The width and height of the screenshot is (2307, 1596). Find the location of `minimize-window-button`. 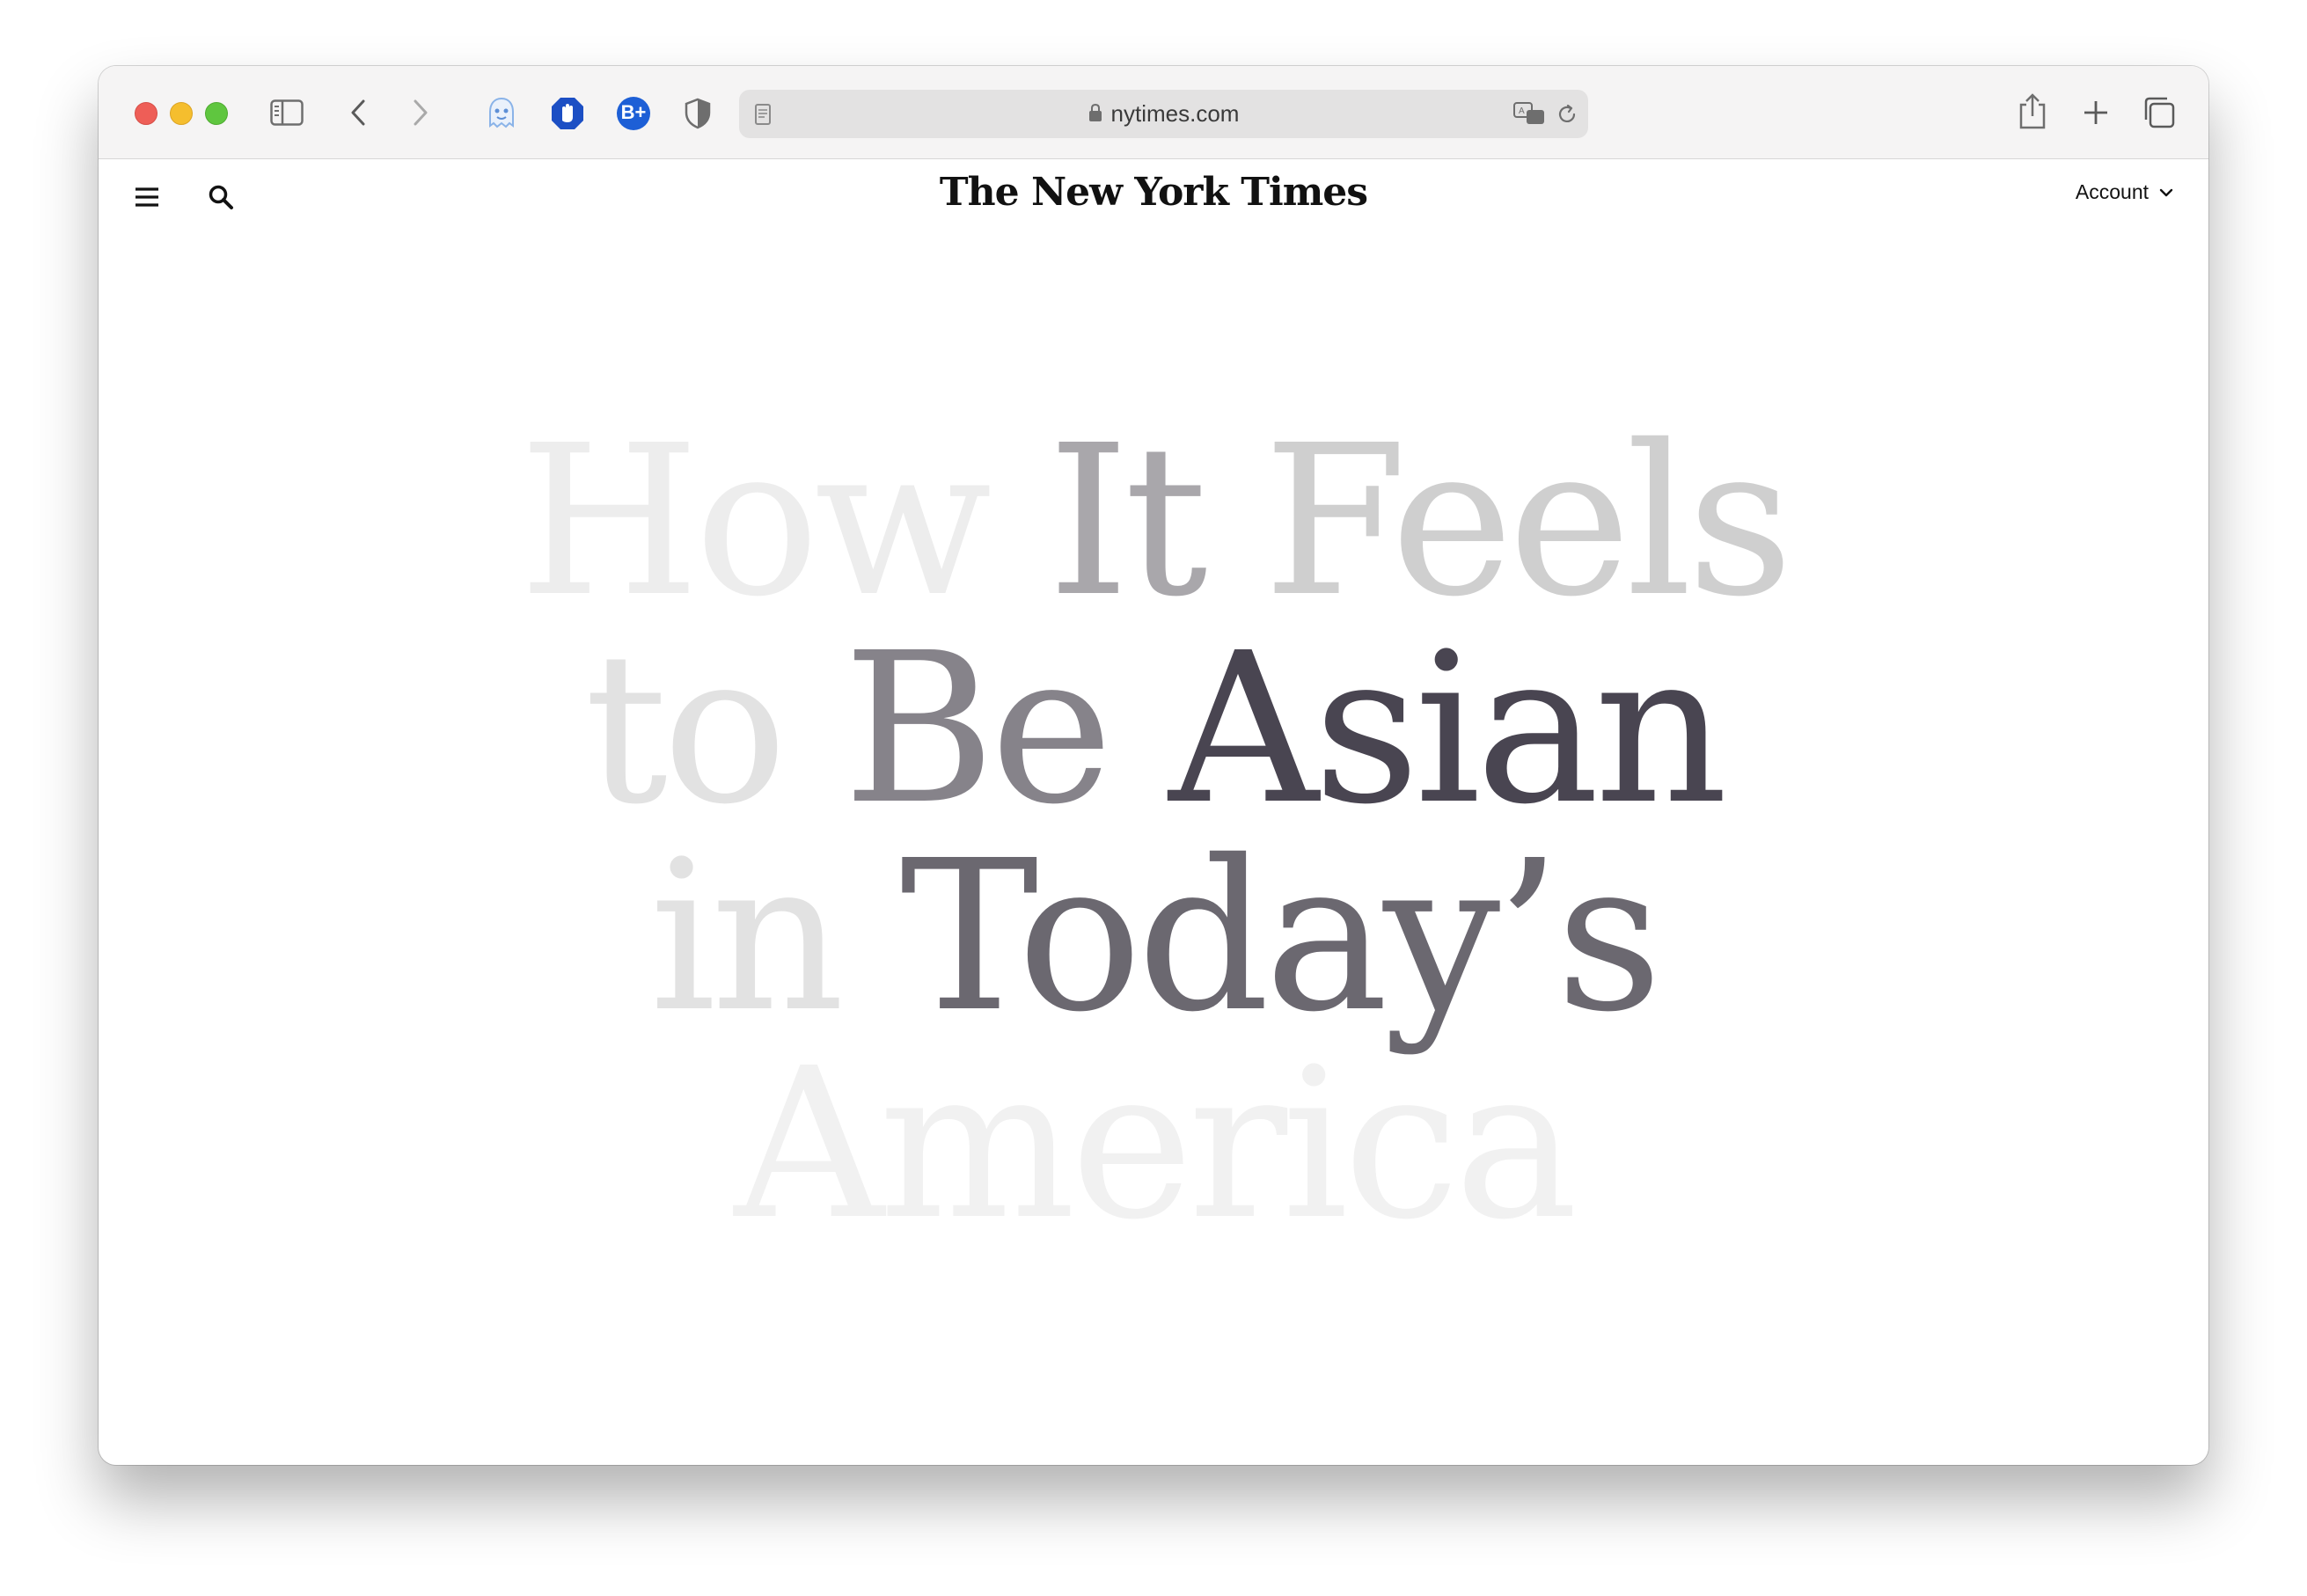

minimize-window-button is located at coordinates (181, 114).